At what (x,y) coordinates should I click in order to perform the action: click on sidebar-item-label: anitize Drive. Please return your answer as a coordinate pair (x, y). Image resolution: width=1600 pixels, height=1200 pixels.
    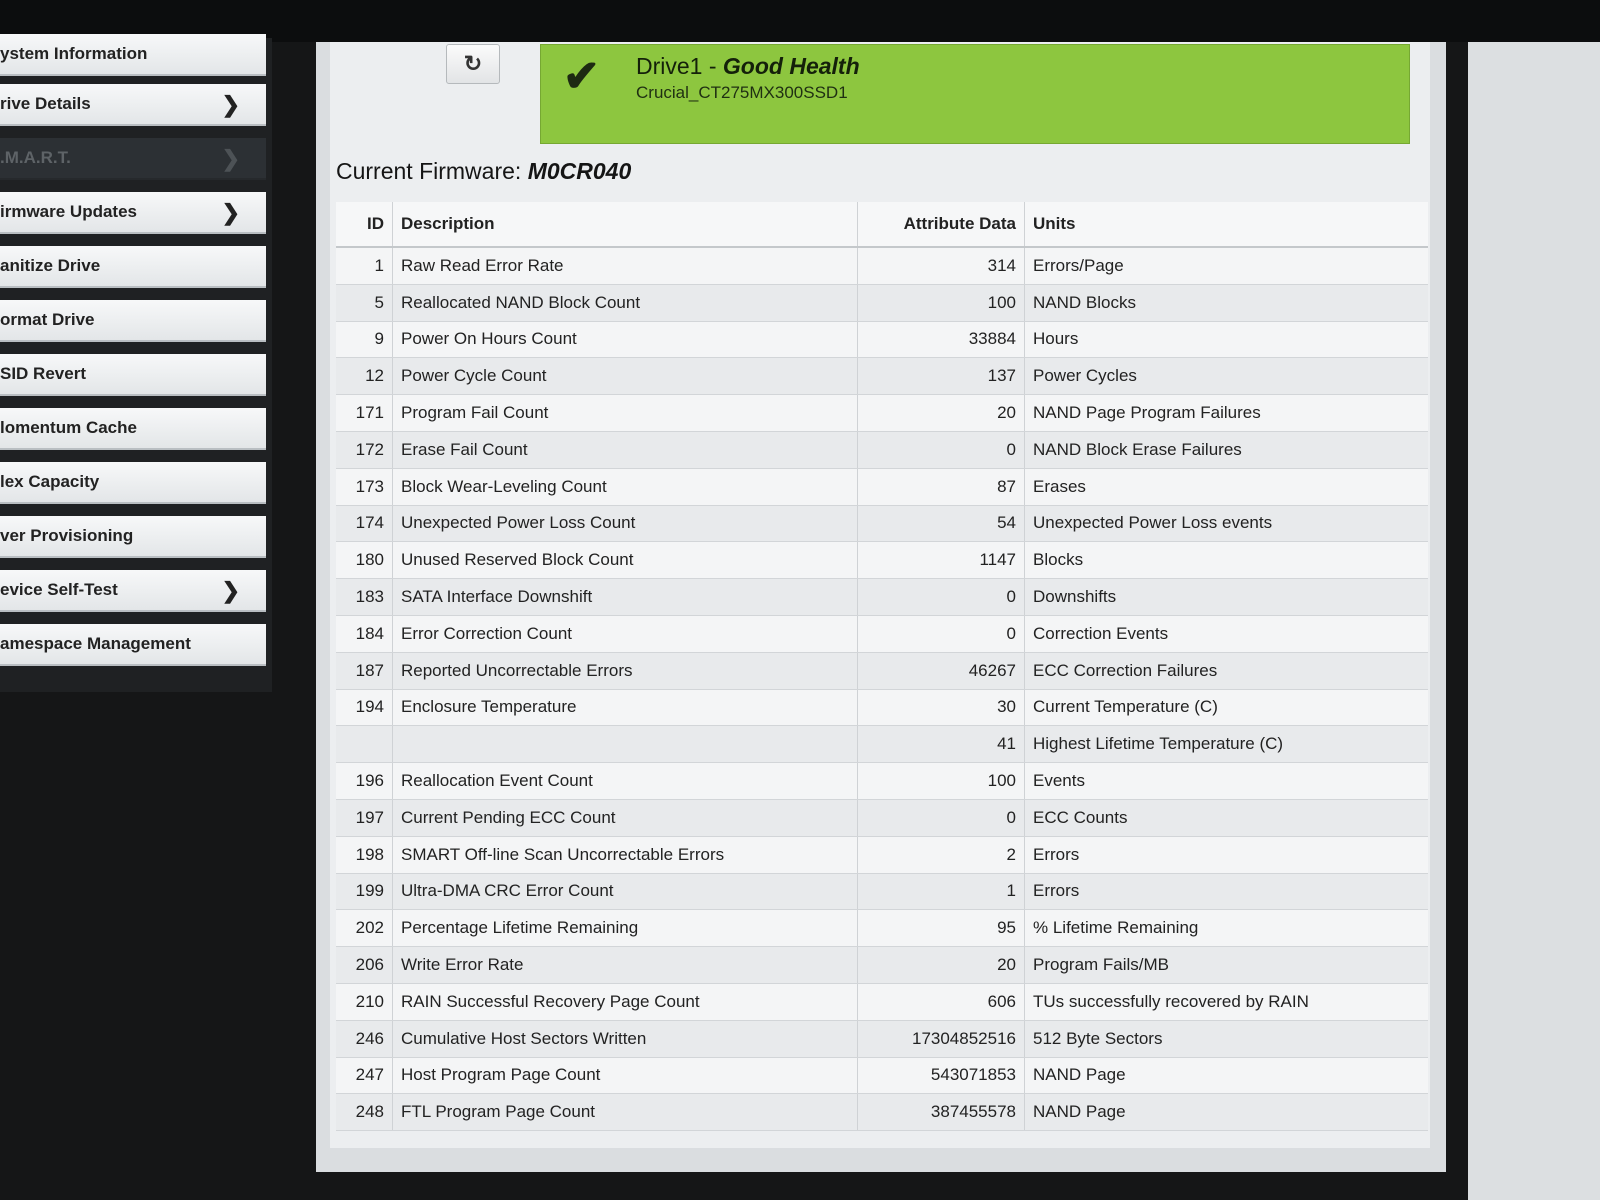
    Looking at the image, I should click on (50, 265).